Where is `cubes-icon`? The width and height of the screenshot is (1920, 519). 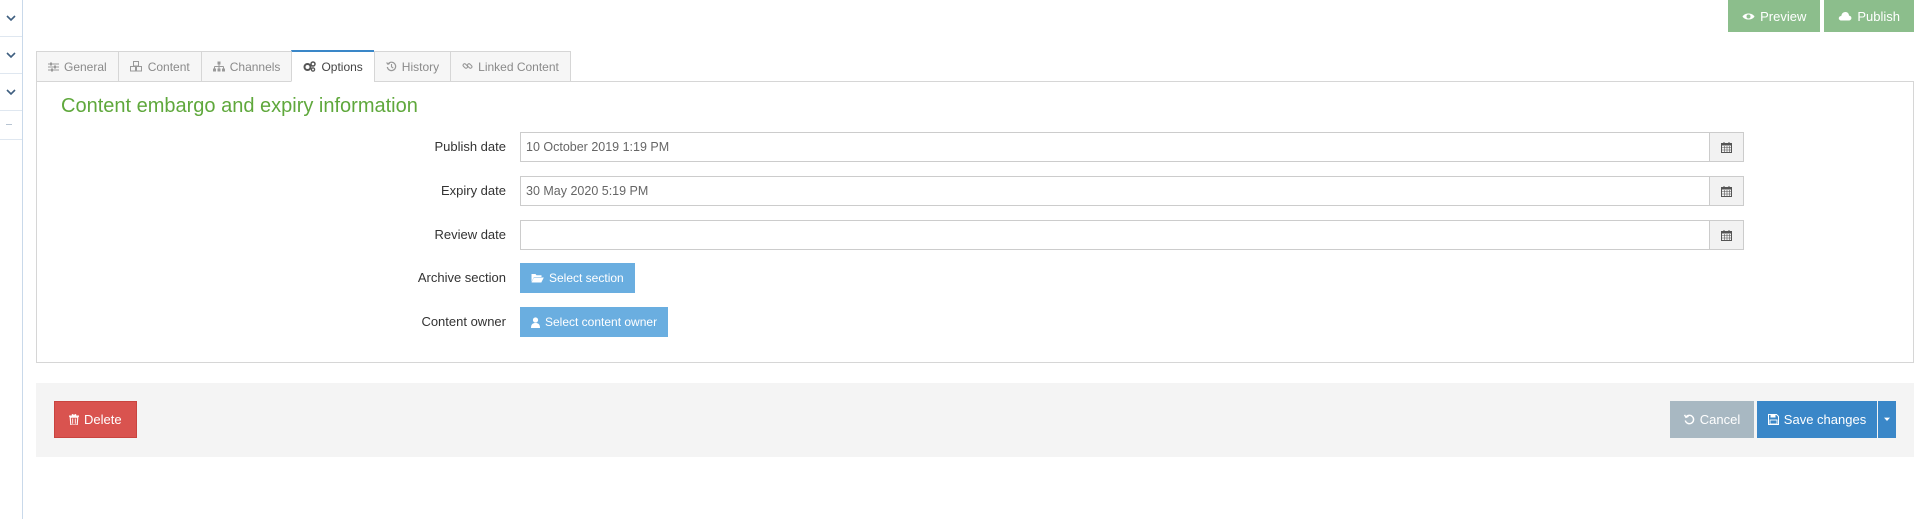
cubes-icon is located at coordinates (136, 66).